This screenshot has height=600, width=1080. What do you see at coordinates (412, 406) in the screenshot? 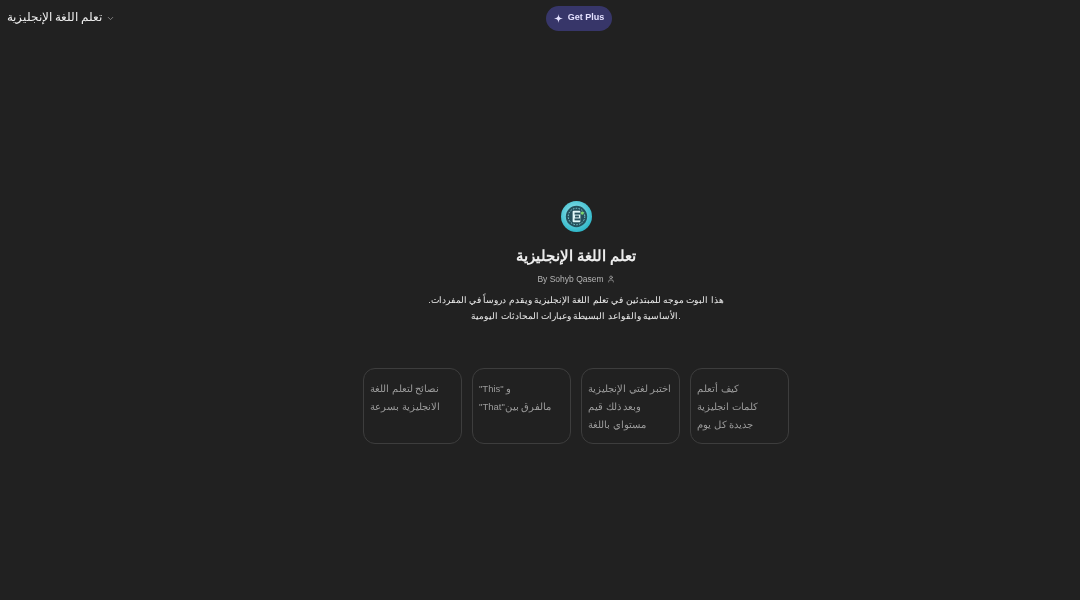
I see `conversation-starter-card: نصائح لتعلم اللغة الانجليزية بسرعة` at bounding box center [412, 406].